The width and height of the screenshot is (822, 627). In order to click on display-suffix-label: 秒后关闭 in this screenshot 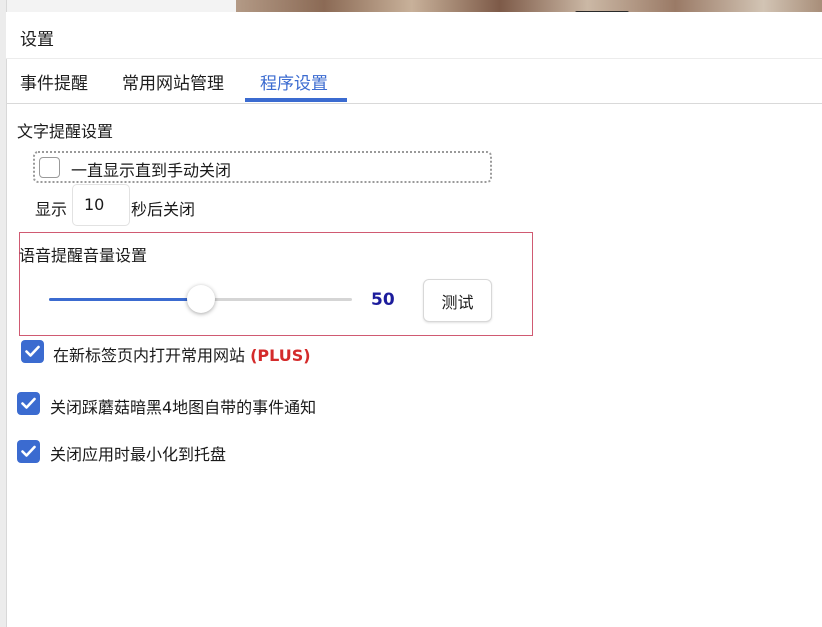, I will do `click(163, 209)`.